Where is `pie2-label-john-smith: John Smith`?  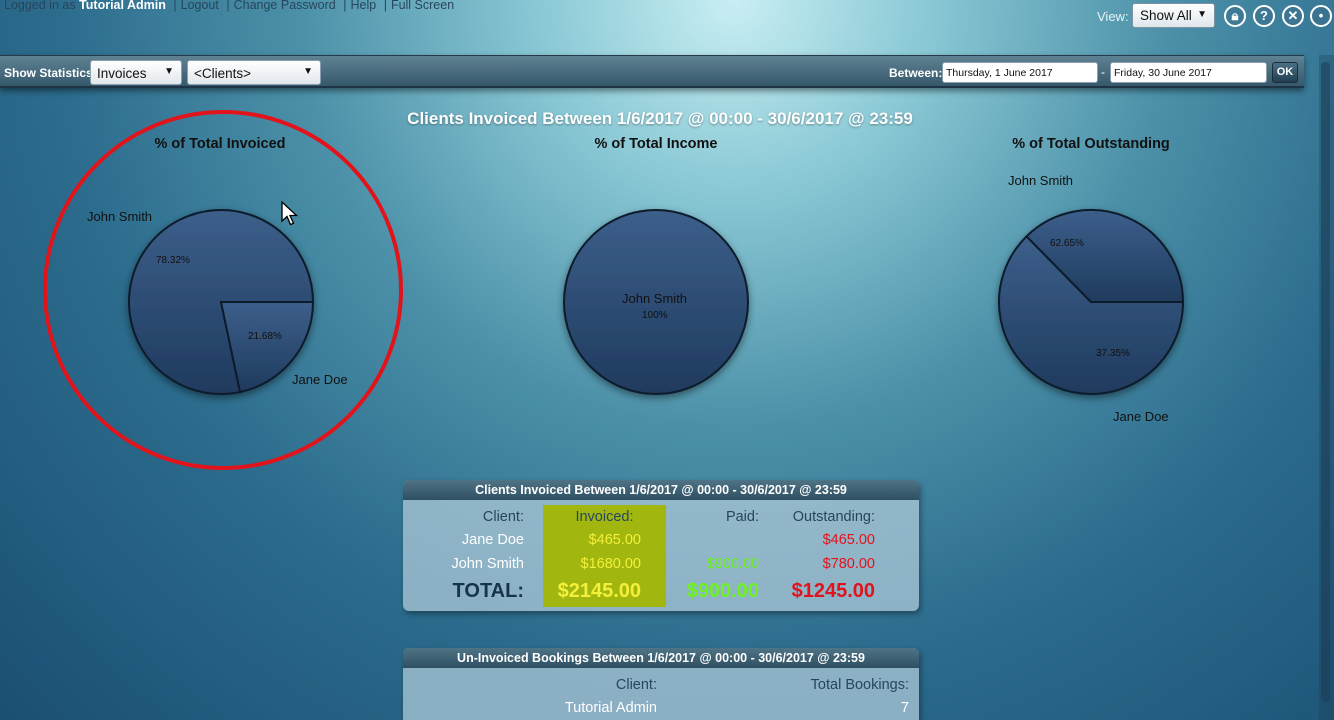
pie2-label-john-smith: John Smith is located at coordinates (655, 298).